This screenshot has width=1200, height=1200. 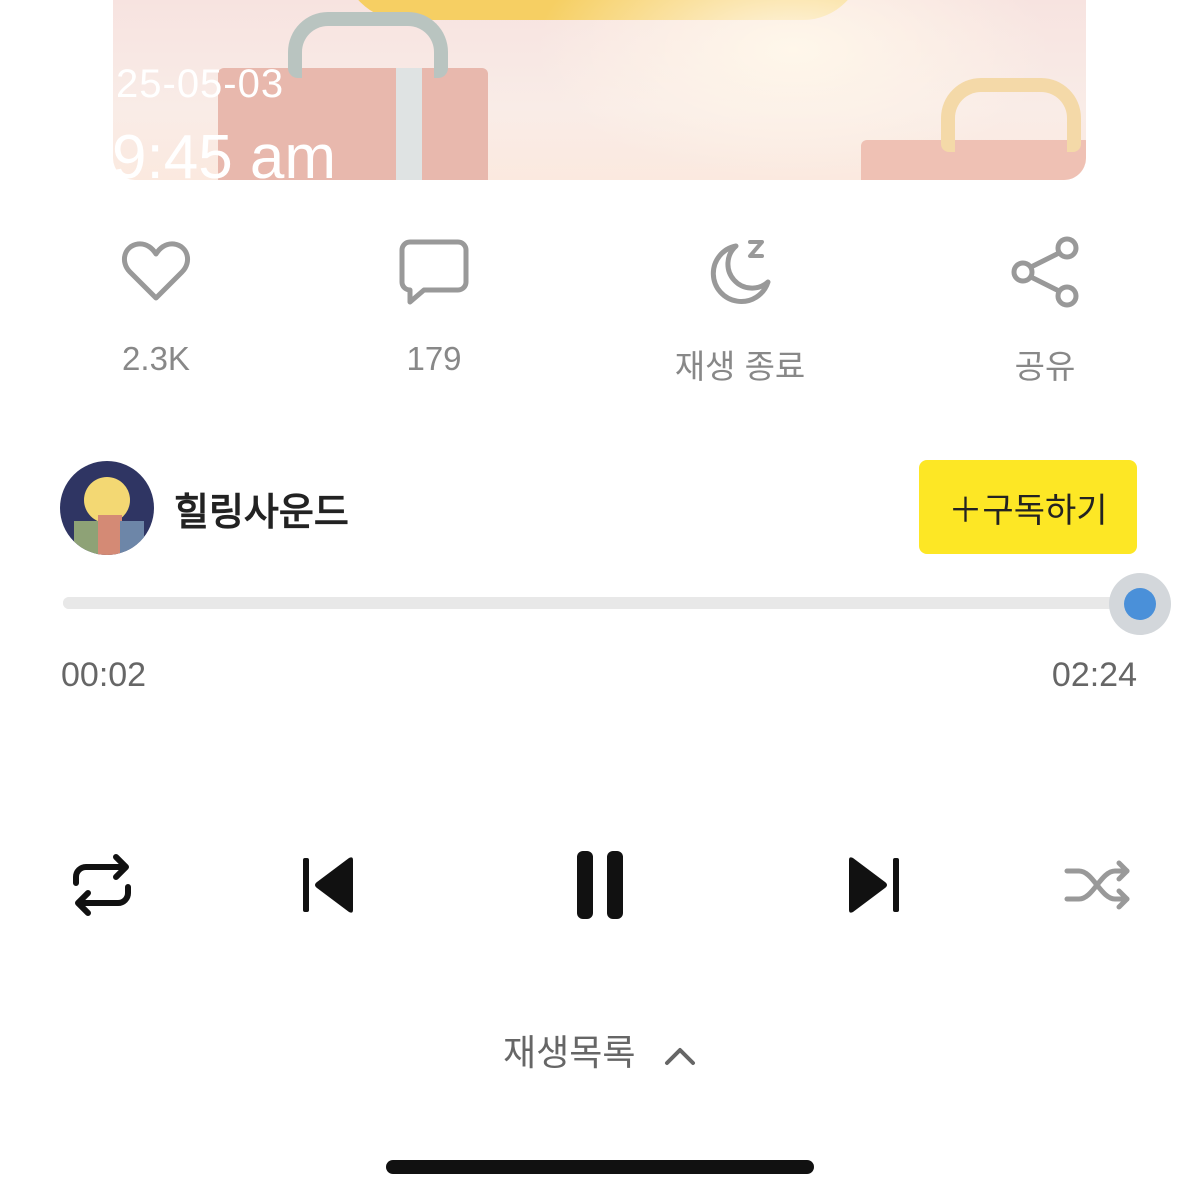 I want to click on playlist-toggle: 재생목록, so click(x=600, y=1050).